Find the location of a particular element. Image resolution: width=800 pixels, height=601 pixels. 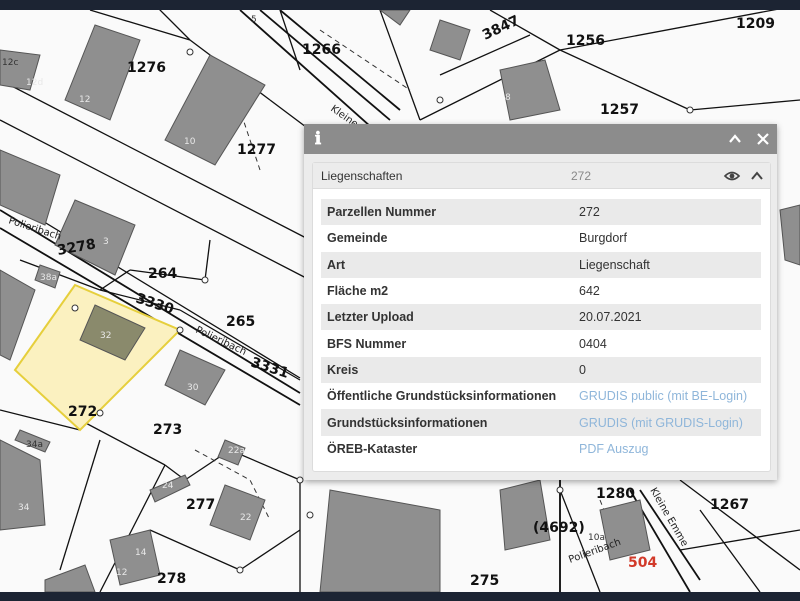

house-number: 10a is located at coordinates (596, 538).